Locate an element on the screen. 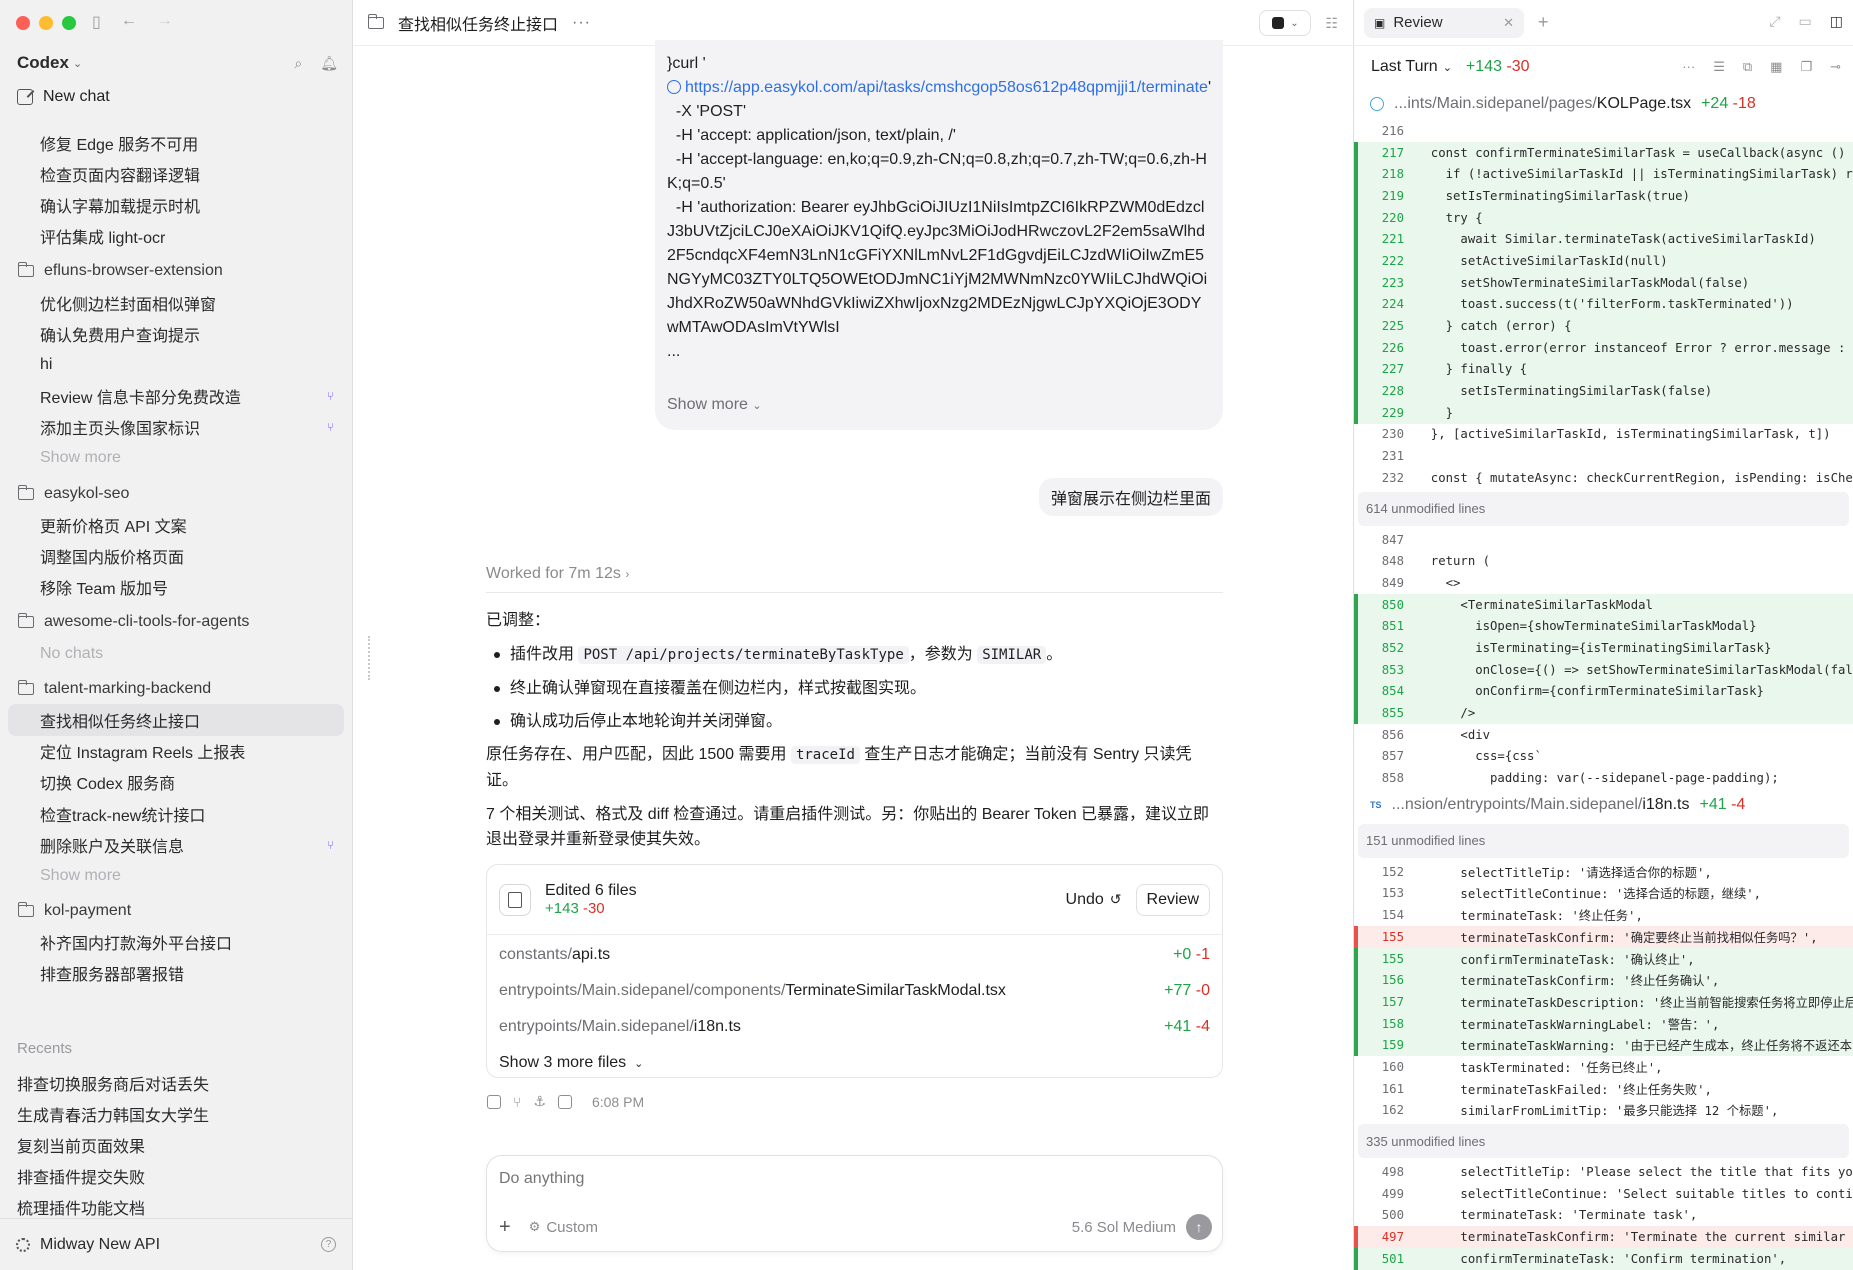 Image resolution: width=1853 pixels, height=1270 pixels. thread-item: Review 信息卡部分免费改造 ⑂ is located at coordinates (176, 396).